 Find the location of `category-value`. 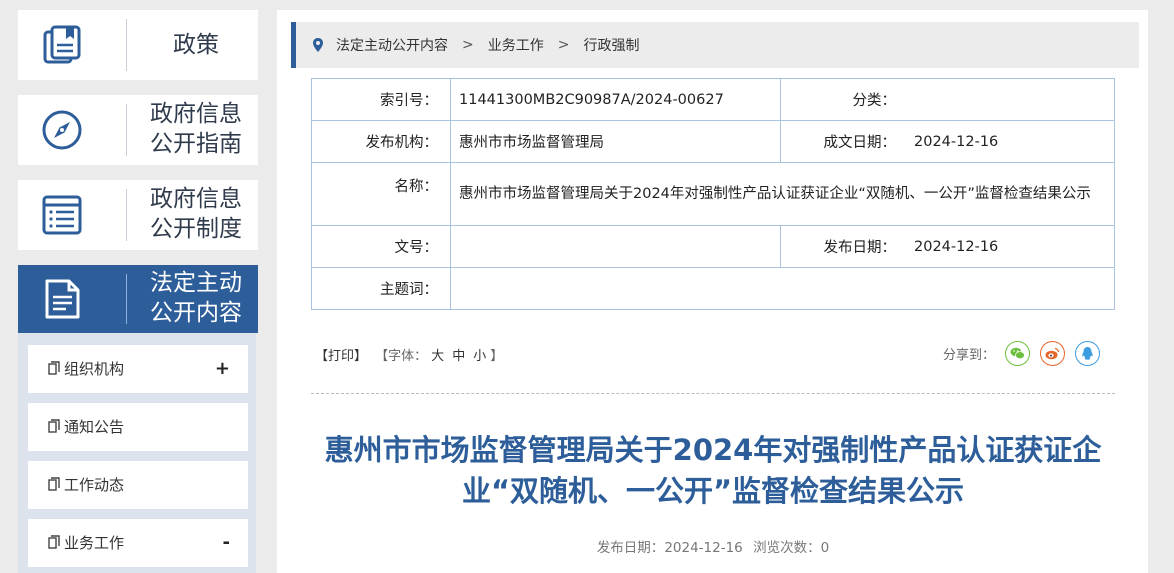

category-value is located at coordinates (1011, 99).